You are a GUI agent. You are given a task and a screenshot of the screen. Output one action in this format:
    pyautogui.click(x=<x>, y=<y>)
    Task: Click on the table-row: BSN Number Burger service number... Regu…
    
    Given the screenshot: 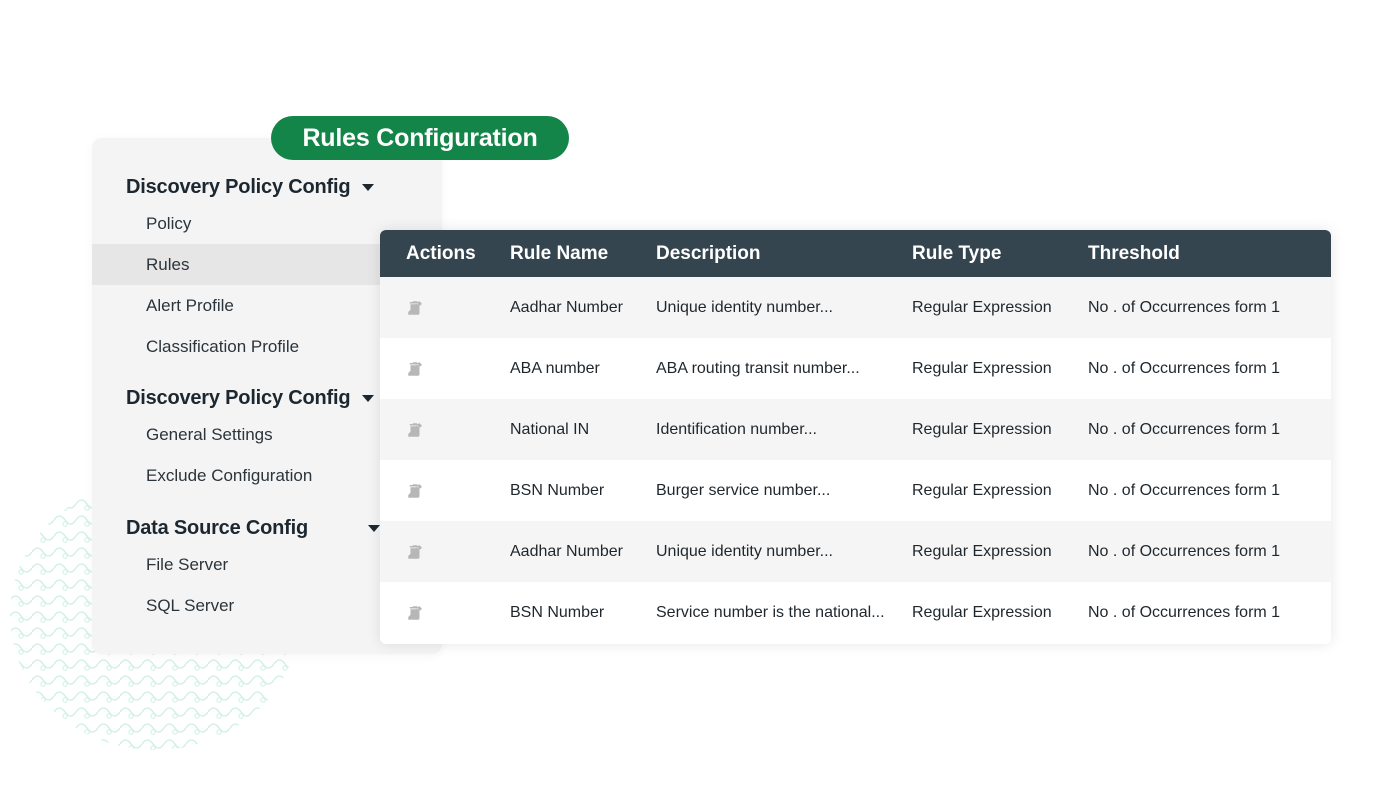 What is the action you would take?
    pyautogui.click(x=855, y=490)
    